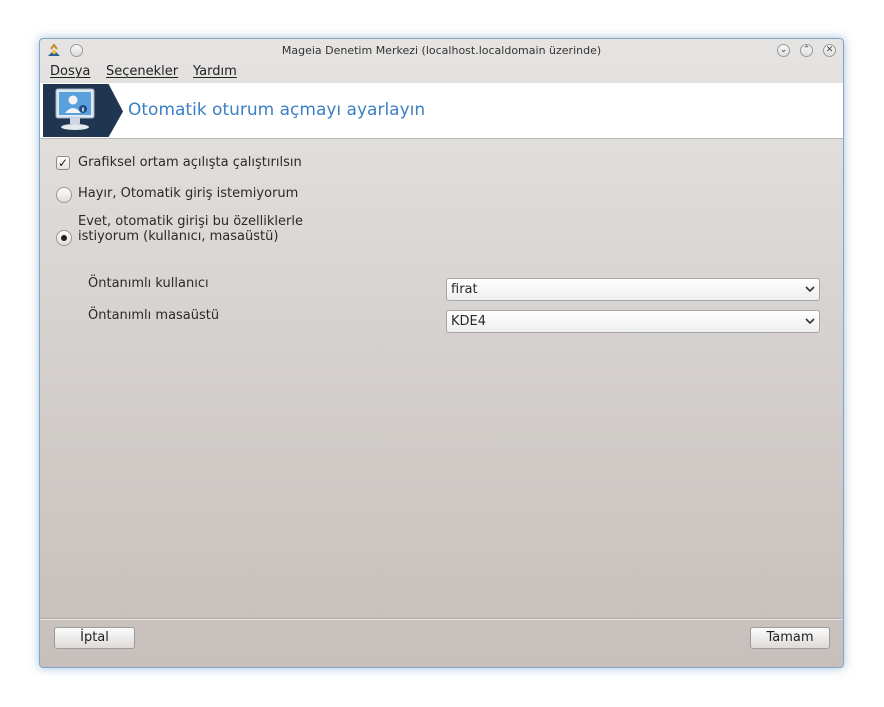  What do you see at coordinates (94, 638) in the screenshot?
I see `cancel-button: İptal` at bounding box center [94, 638].